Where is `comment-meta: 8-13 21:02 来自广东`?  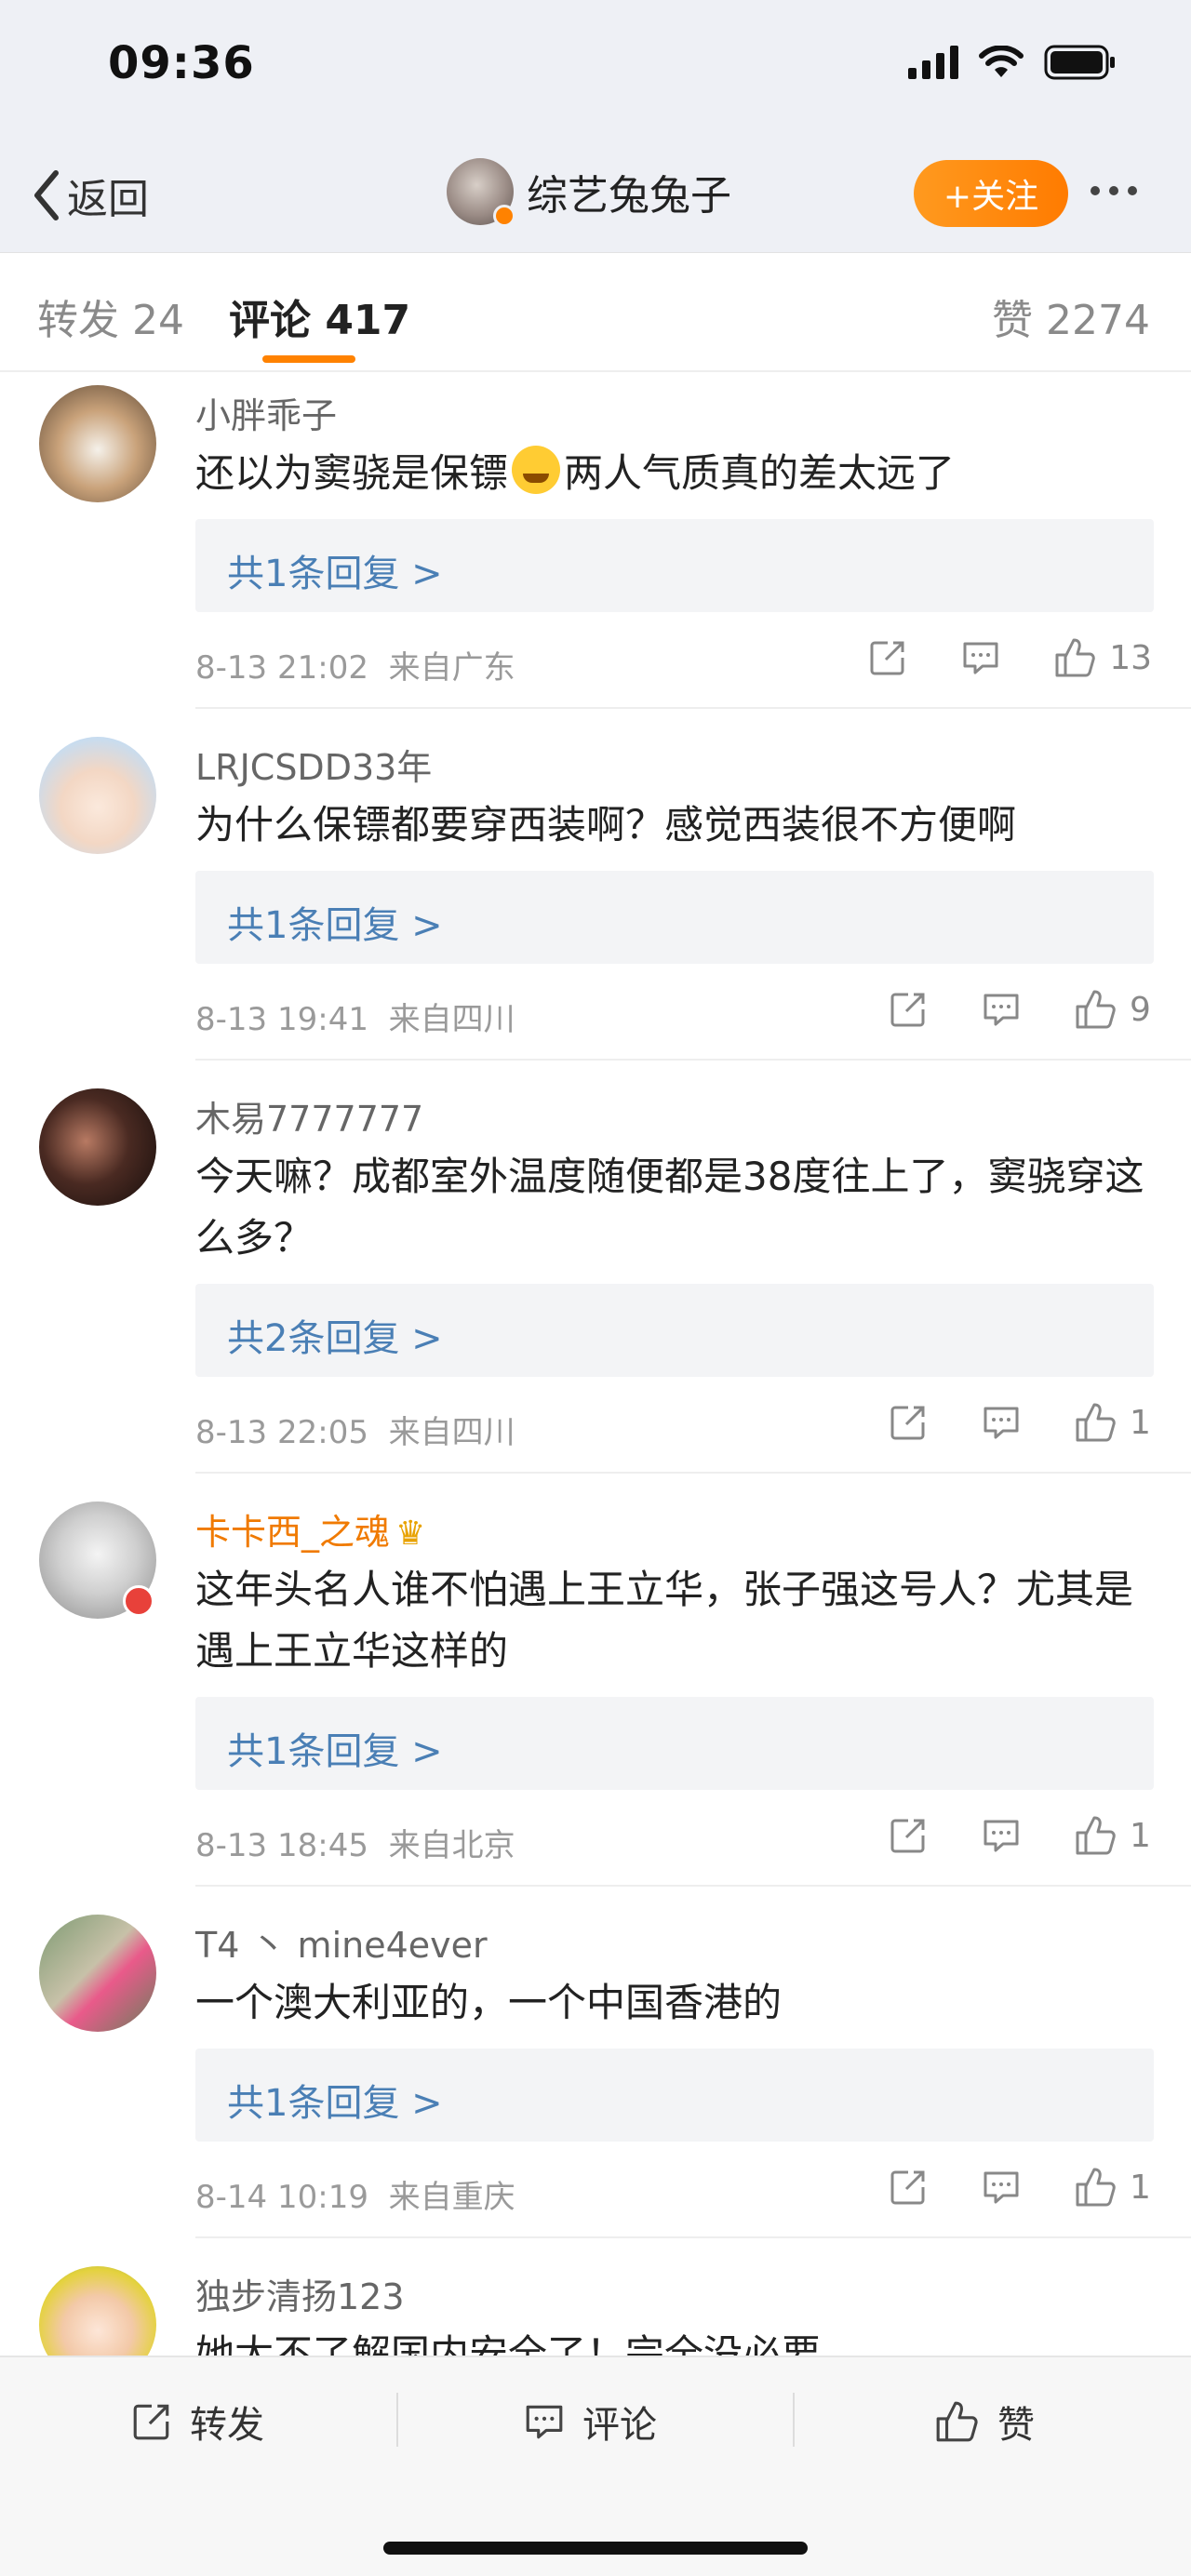
comment-meta: 8-13 21:02 来自广东 is located at coordinates (355, 664).